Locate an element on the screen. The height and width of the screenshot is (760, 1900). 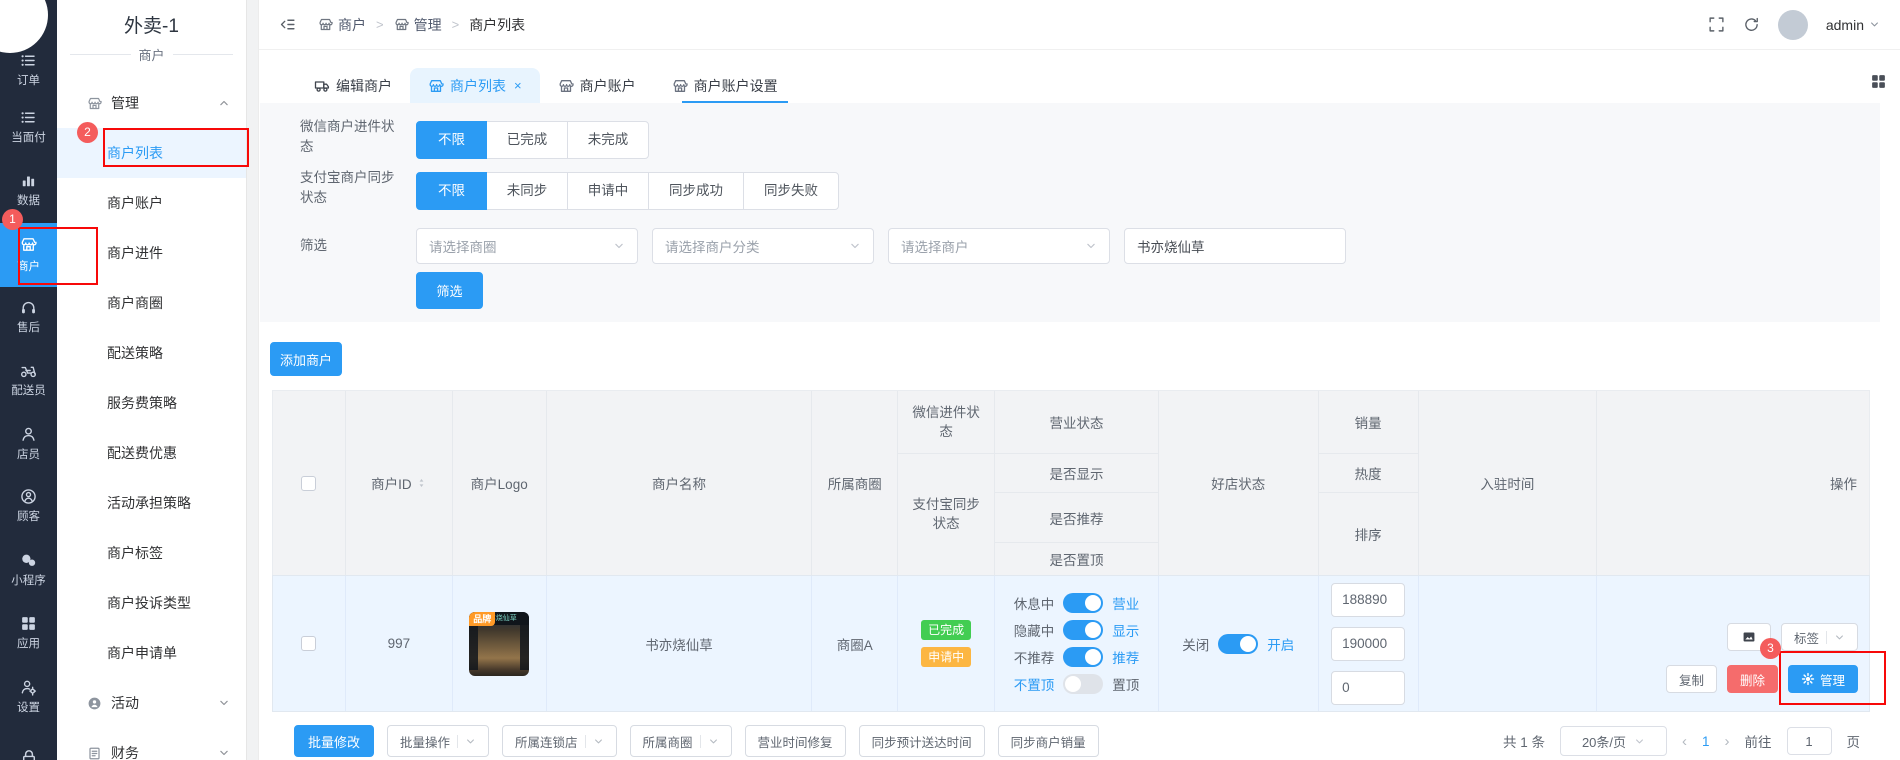
sidebar-item-merchant-tags: 商户标签 is located at coordinates (151, 553).